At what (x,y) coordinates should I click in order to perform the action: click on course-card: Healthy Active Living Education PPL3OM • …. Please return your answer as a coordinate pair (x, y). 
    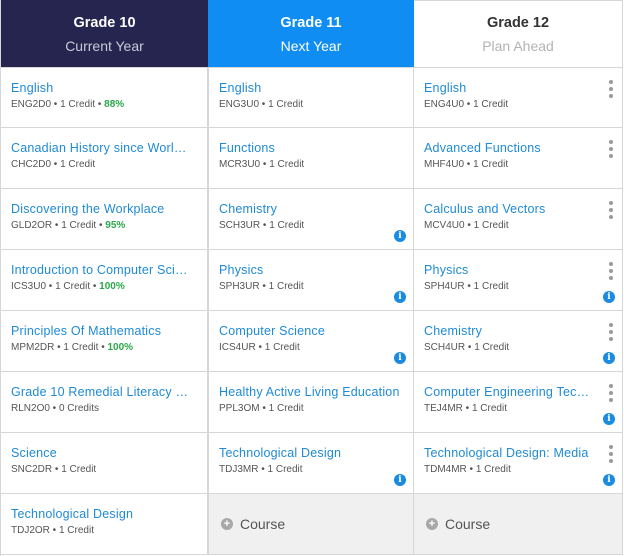
    Looking at the image, I should click on (311, 402).